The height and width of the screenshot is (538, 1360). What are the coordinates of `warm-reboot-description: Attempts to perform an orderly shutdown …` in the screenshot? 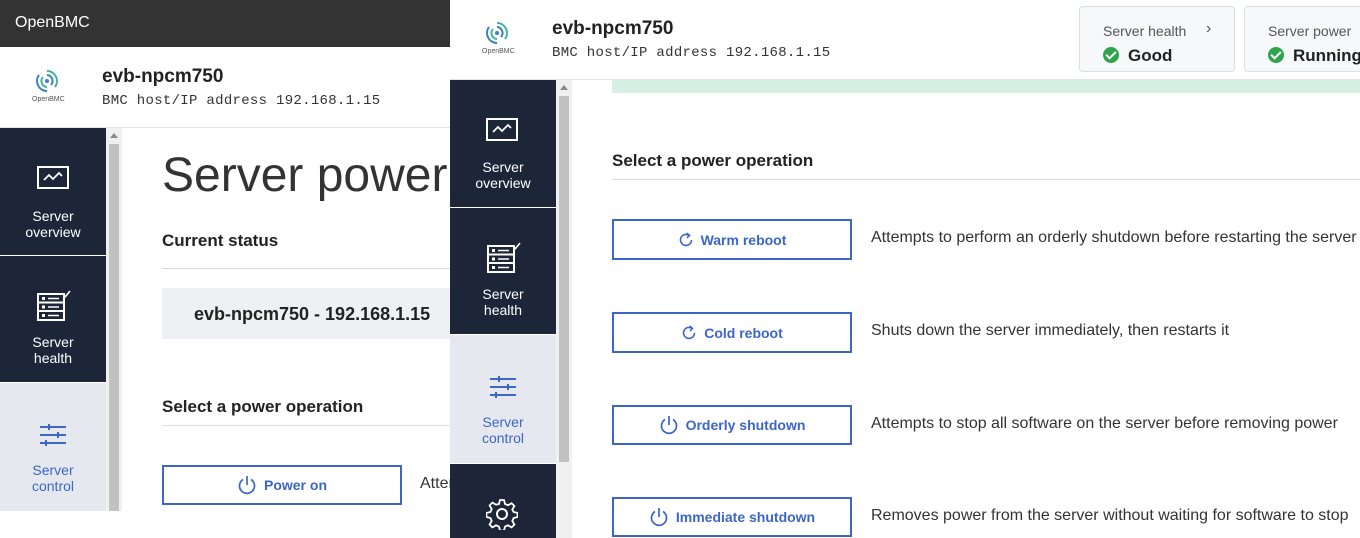 It's located at (1114, 237).